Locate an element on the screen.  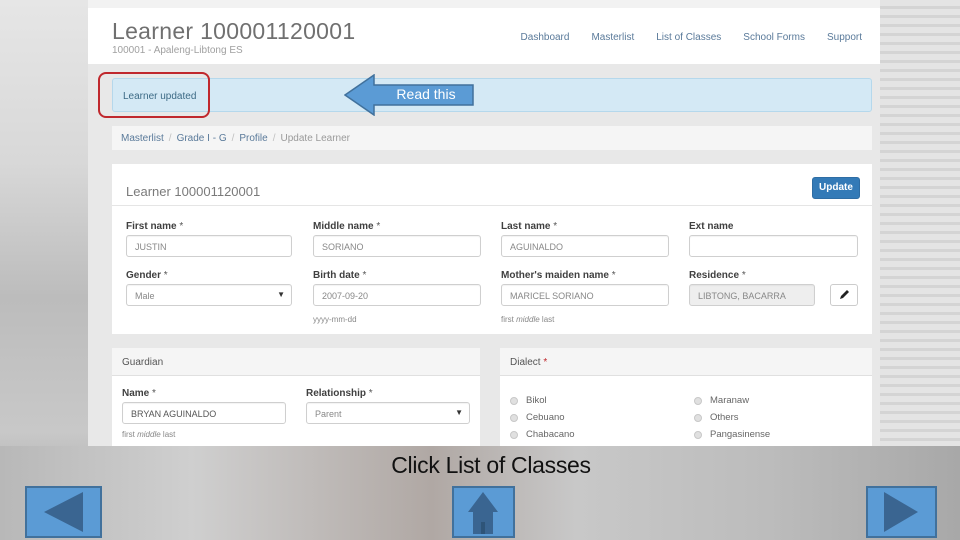
dialect-option-pangasinense: Pangasinense is located at coordinates (732, 434).